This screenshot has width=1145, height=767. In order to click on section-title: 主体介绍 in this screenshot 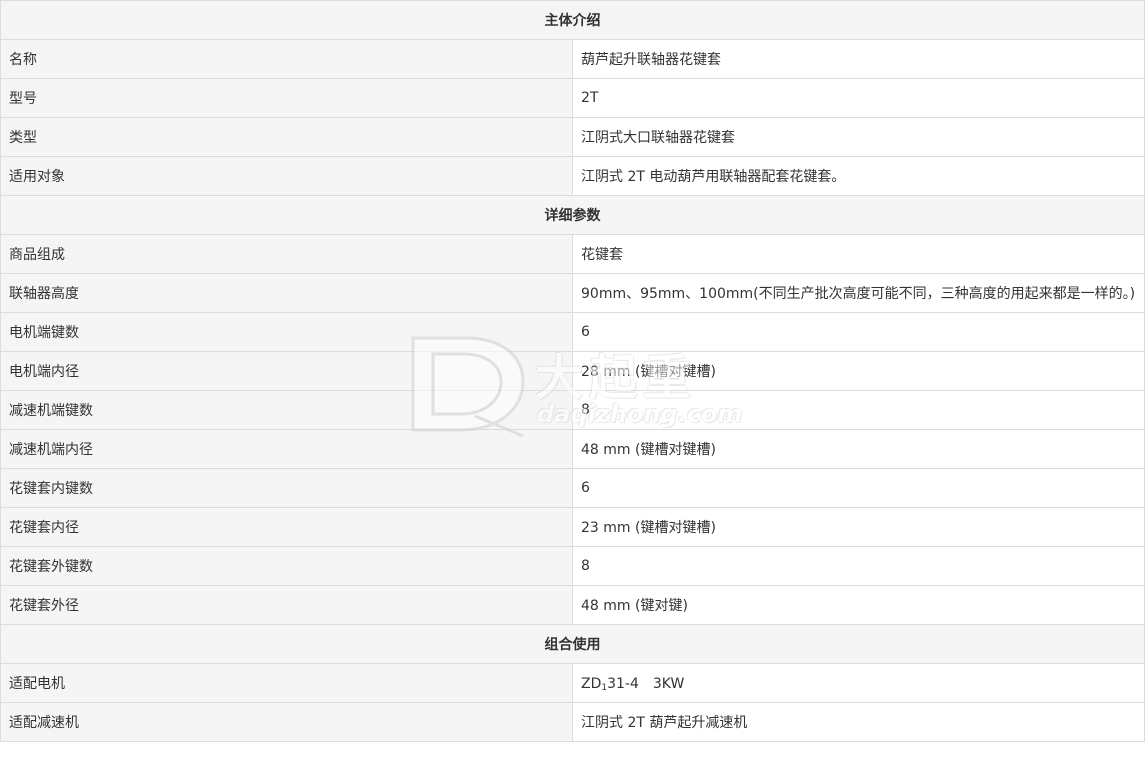, I will do `click(572, 20)`.